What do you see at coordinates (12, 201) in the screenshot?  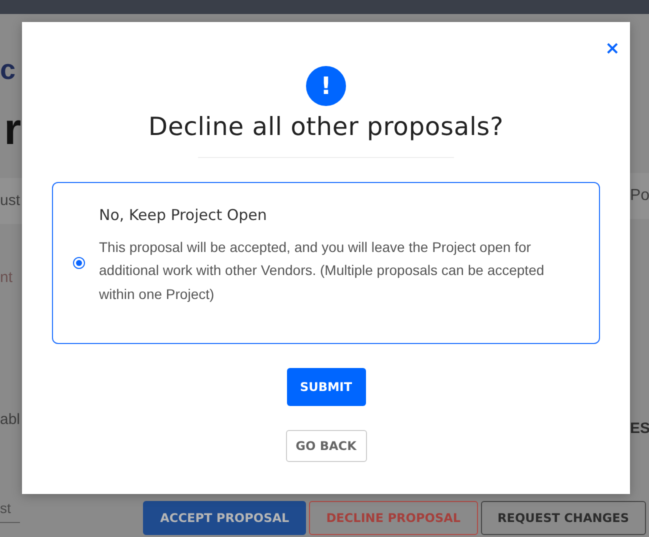 I see `tab-bar: ust` at bounding box center [12, 201].